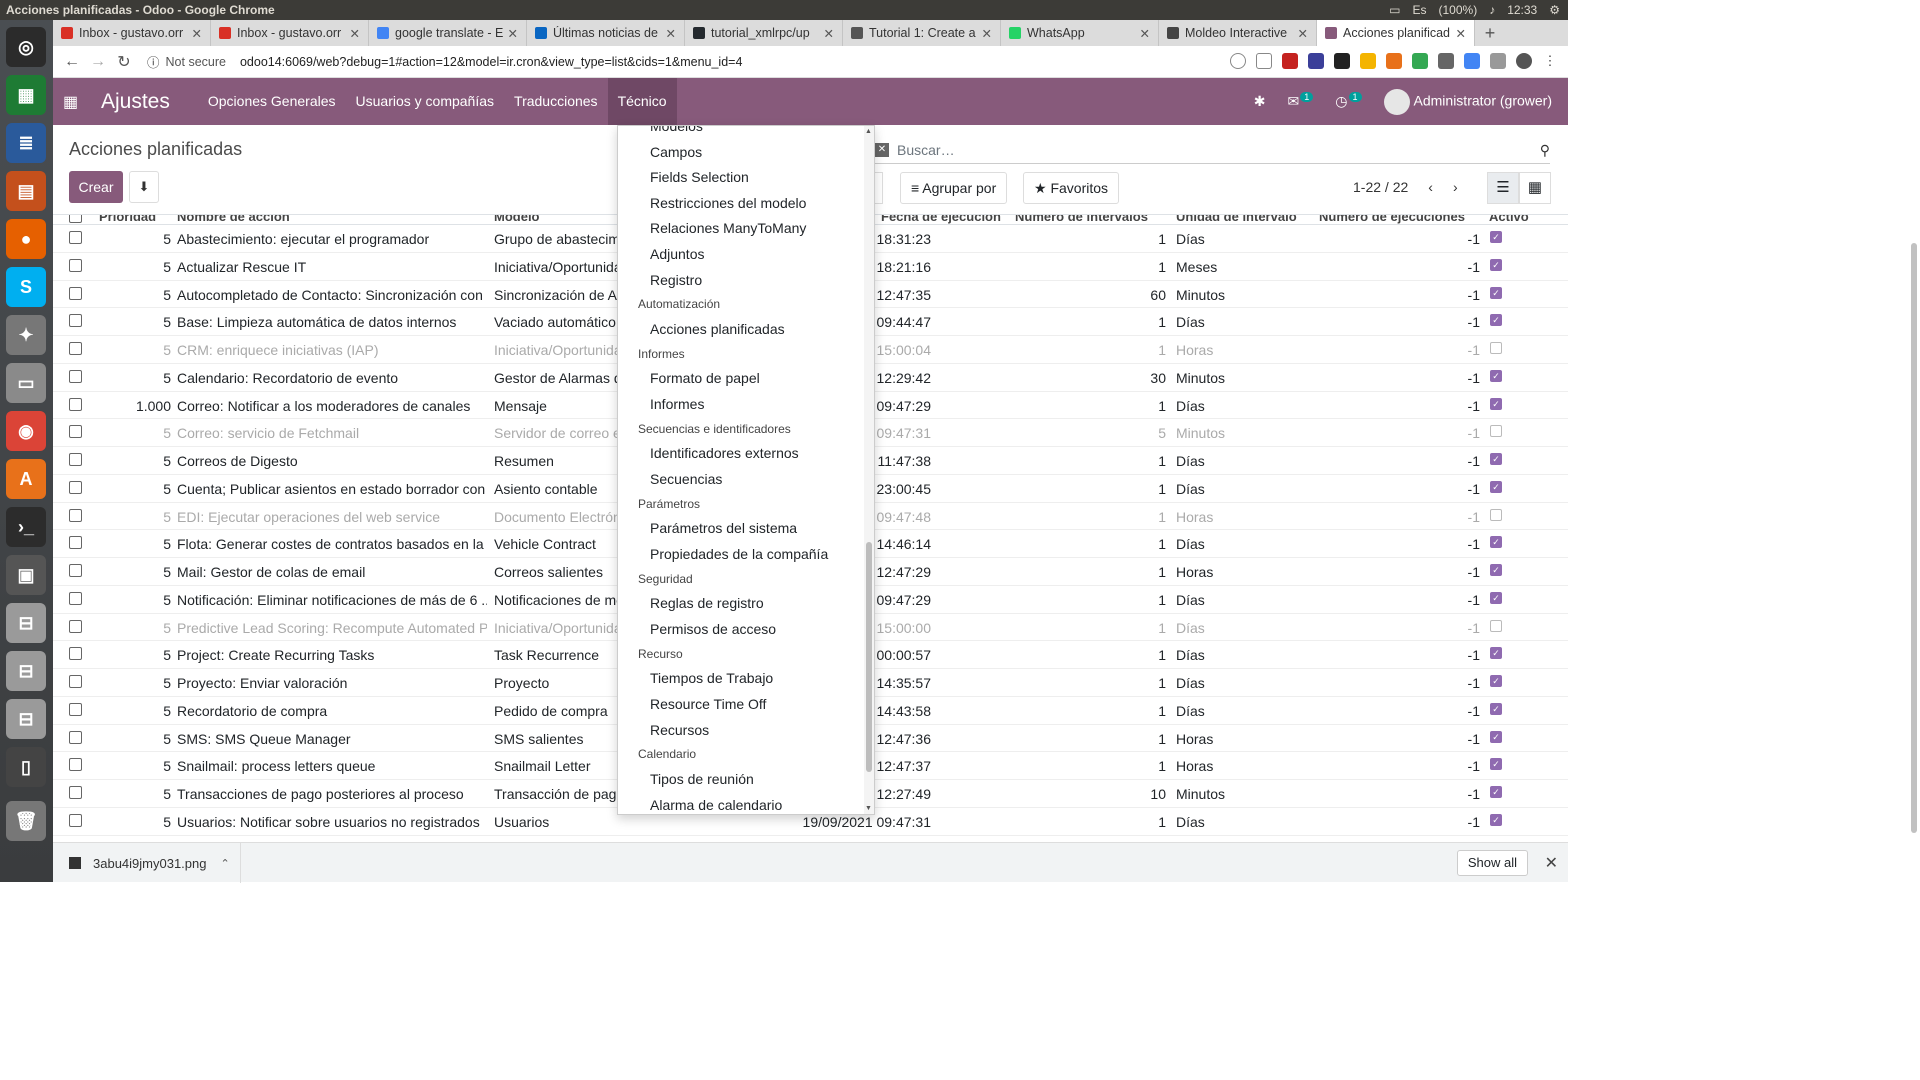 Image resolution: width=1920 pixels, height=1080 pixels. I want to click on export-download-button: ⬇, so click(144, 187).